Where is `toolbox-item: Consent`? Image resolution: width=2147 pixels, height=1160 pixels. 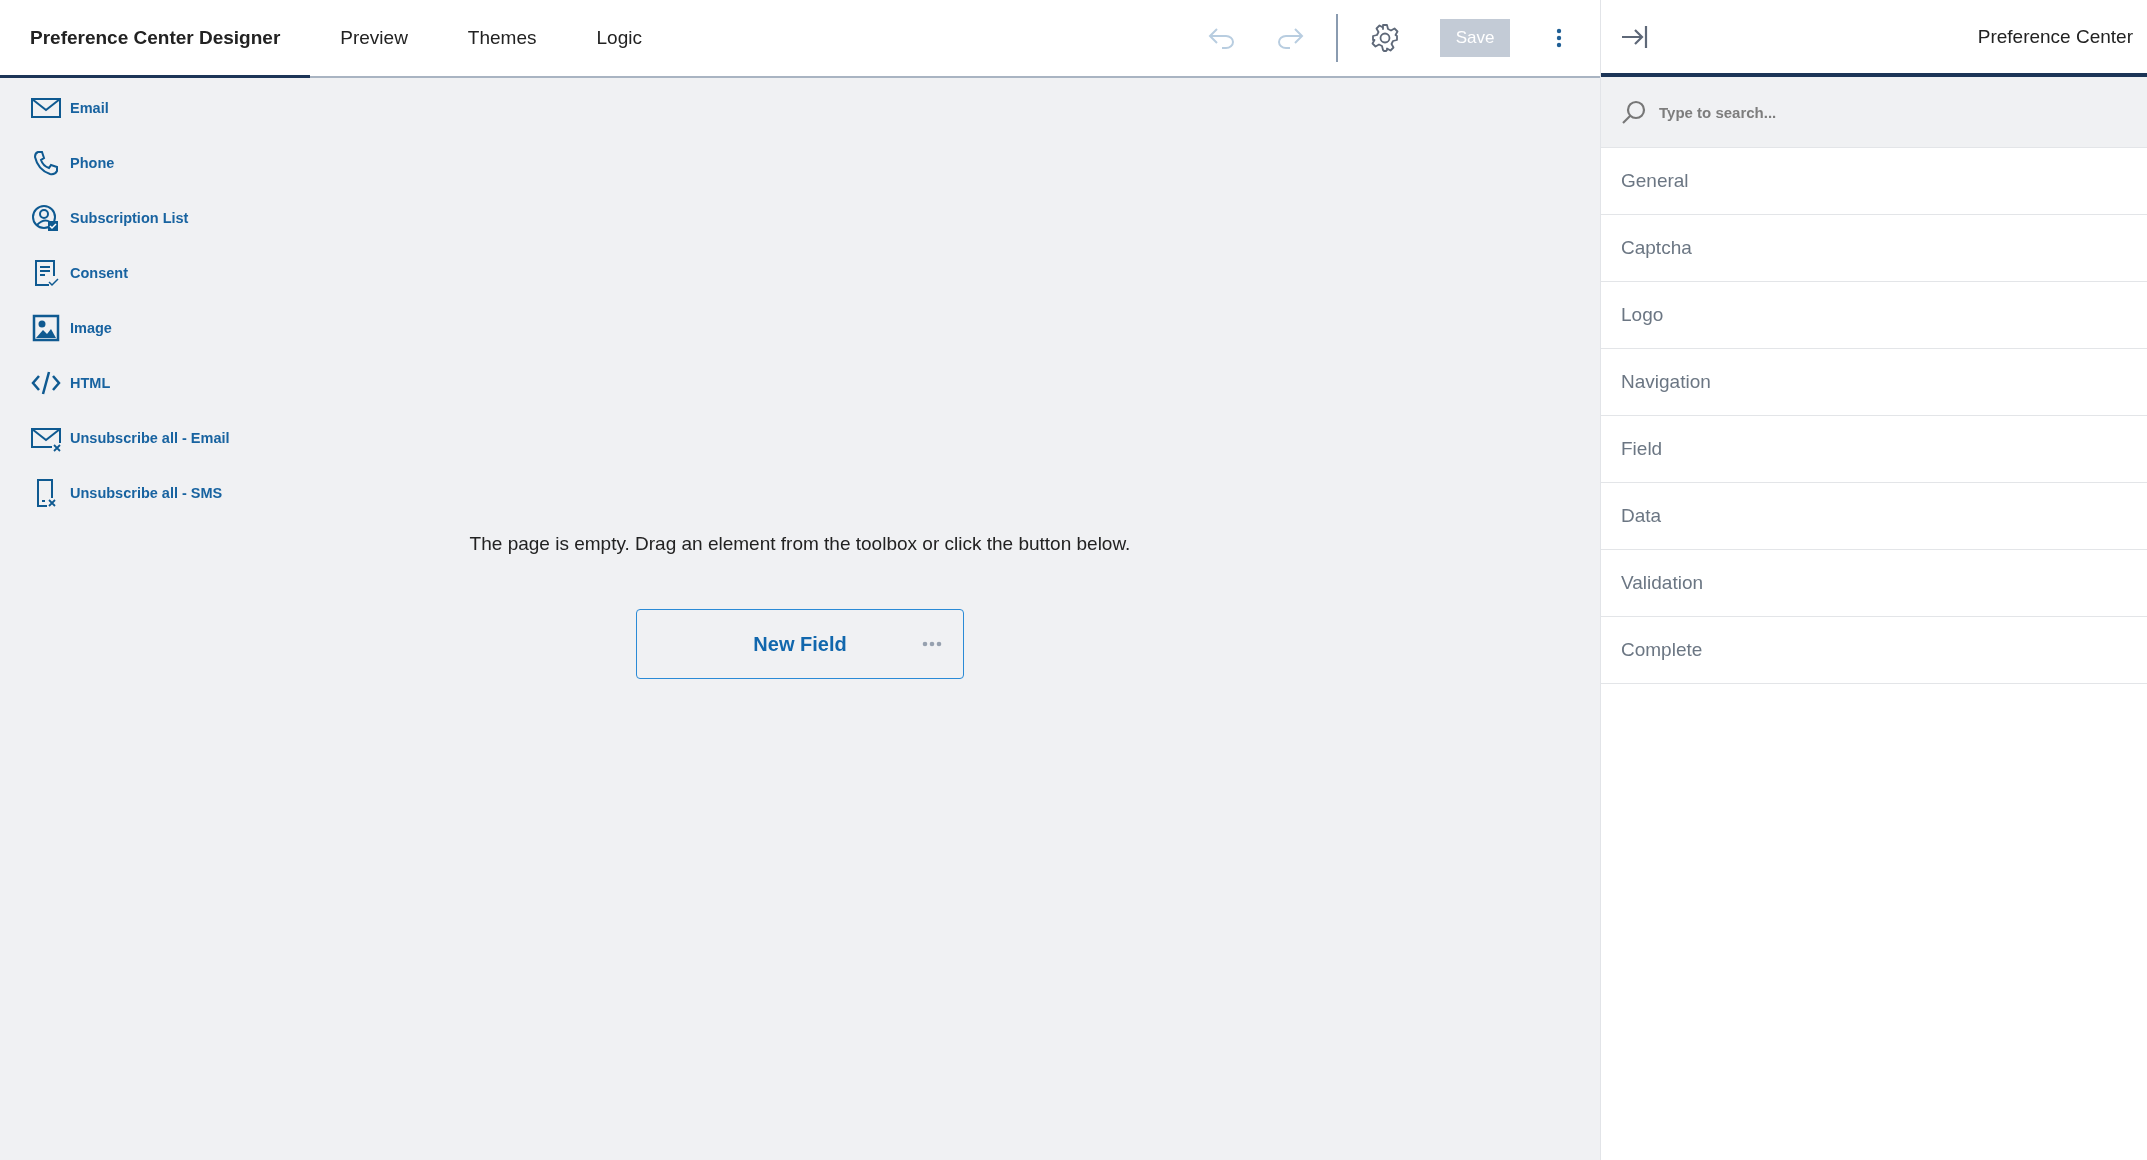
toolbox-item: Consent is located at coordinates (99, 272).